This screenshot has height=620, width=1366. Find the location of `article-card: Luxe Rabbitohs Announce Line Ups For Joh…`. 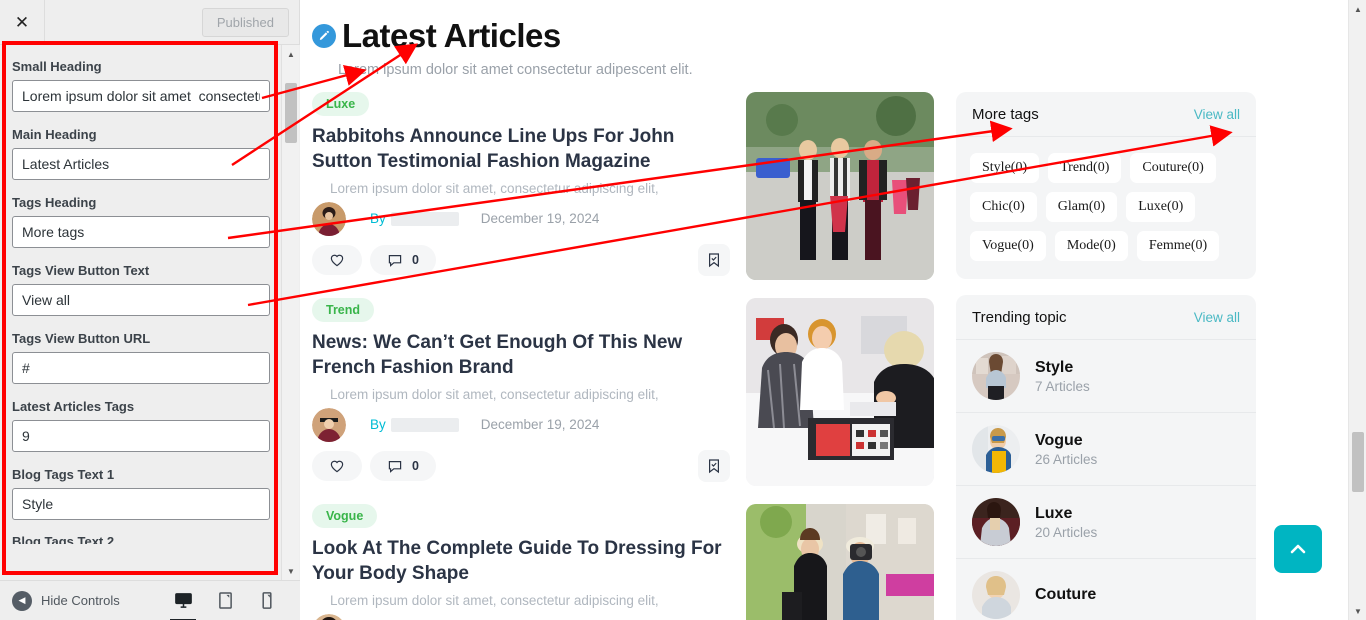

article-card: Luxe Rabbitohs Announce Line Ups For Joh… is located at coordinates (623, 190).